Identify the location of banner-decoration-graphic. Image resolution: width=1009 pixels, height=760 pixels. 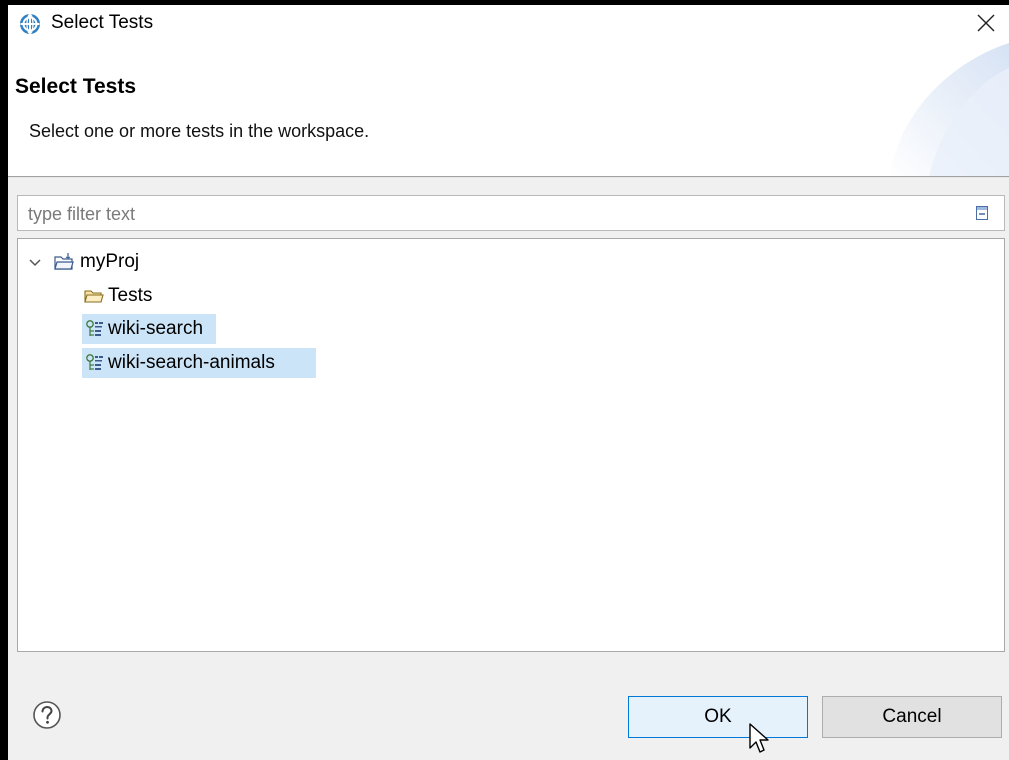
(949, 110).